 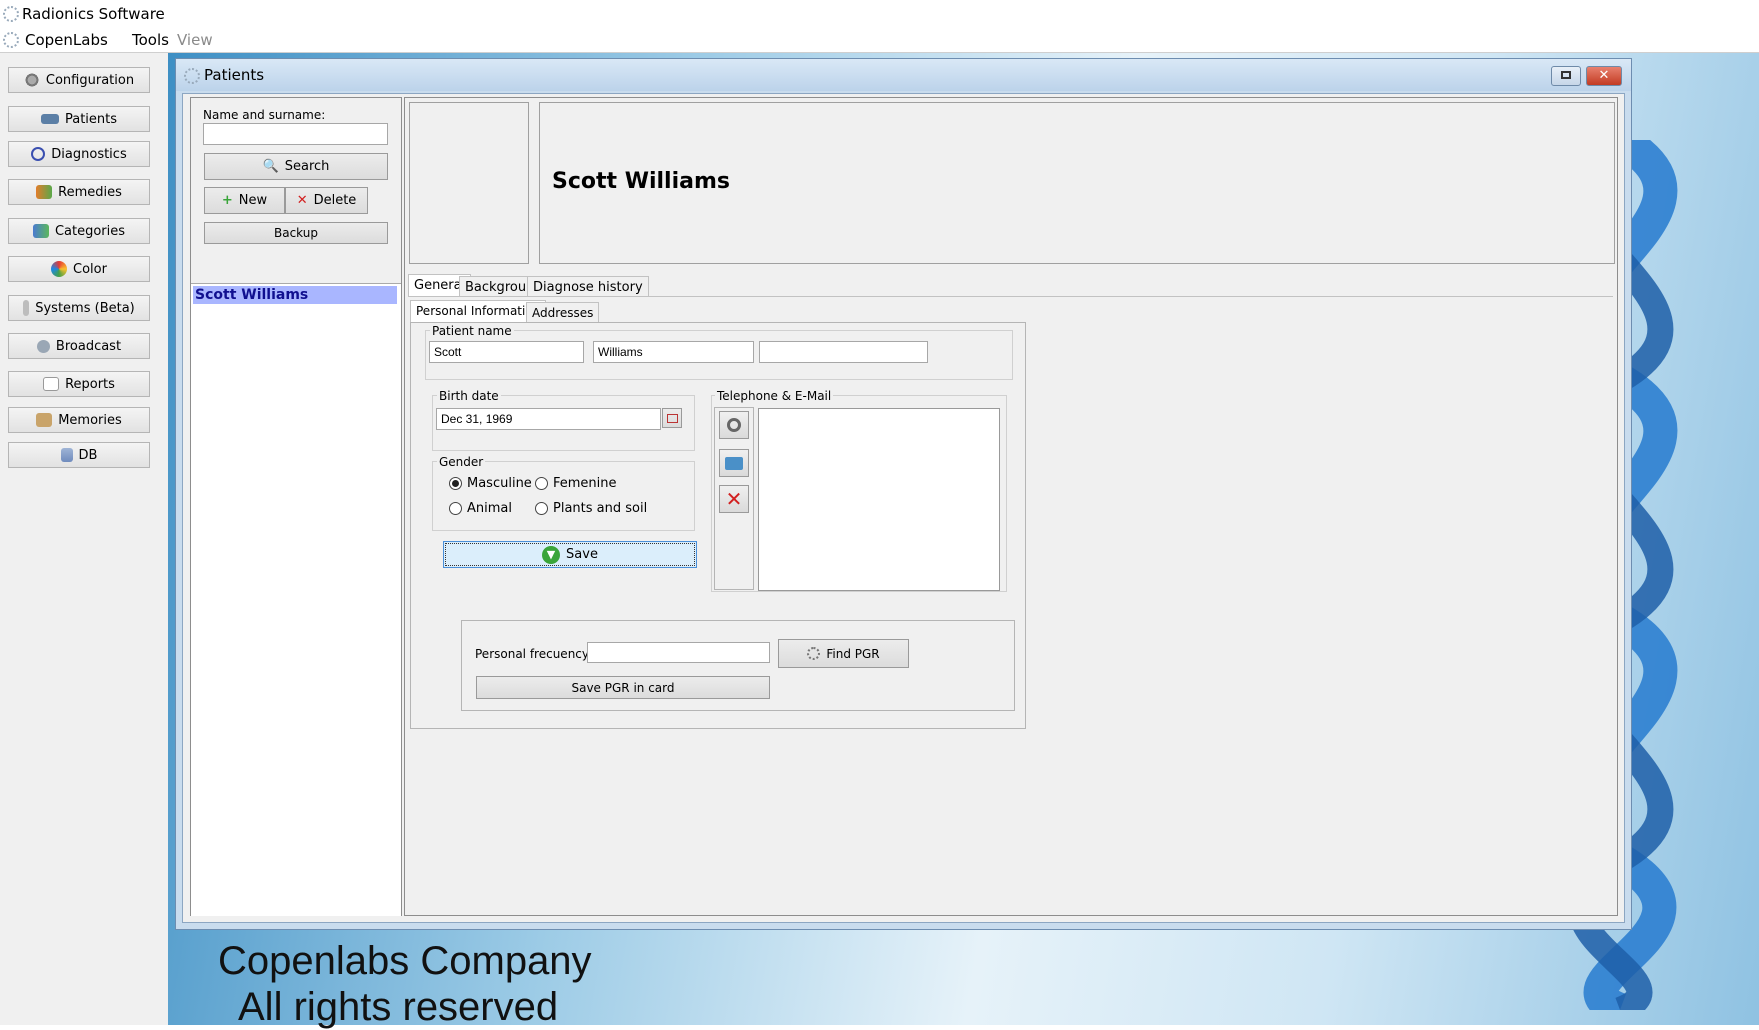 I want to click on new-patient-button: + New, so click(x=244, y=200).